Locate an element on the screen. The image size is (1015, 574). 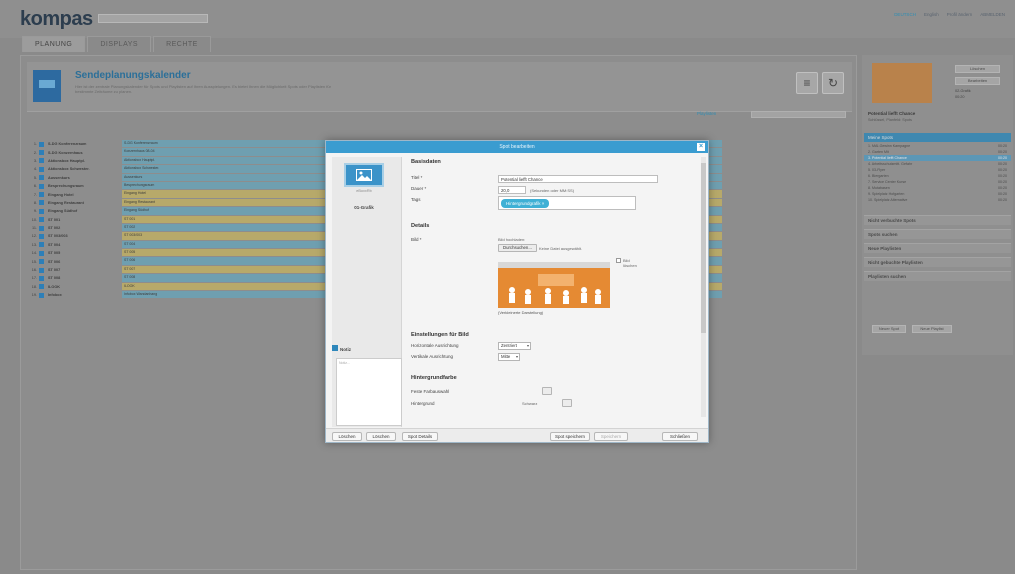
color-picker-button is located at coordinates (547, 391).